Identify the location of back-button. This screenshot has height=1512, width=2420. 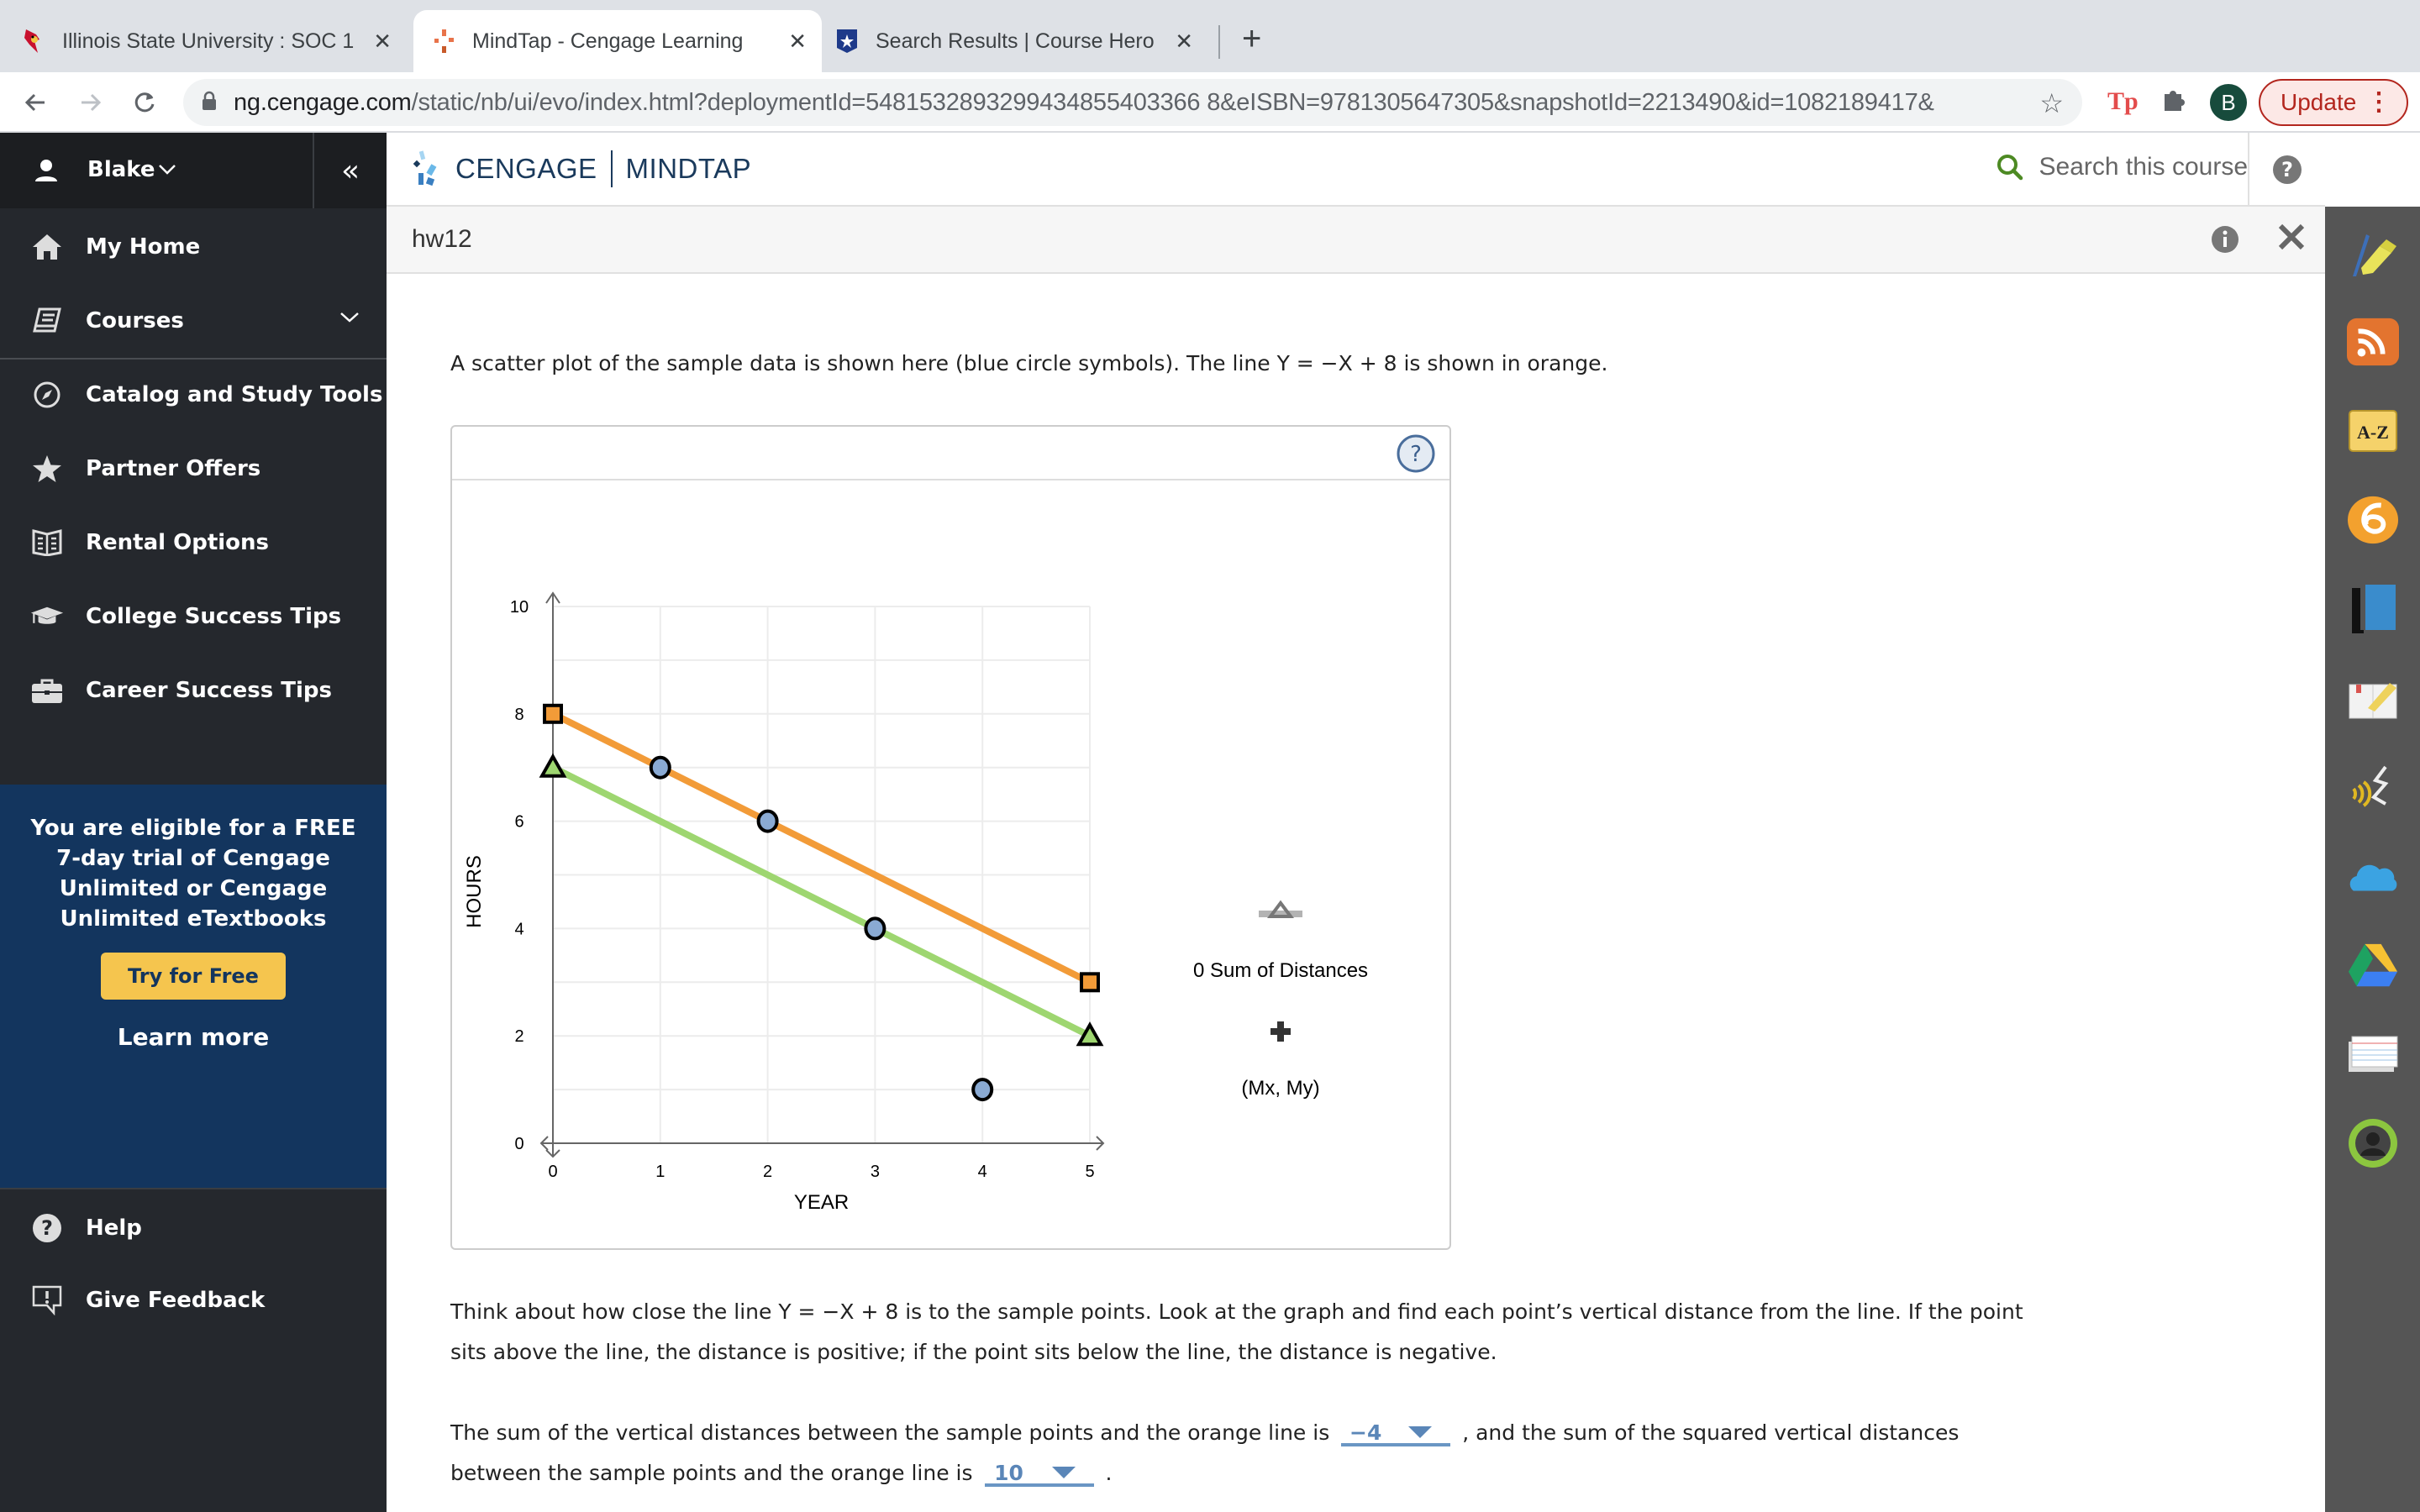
(35, 102).